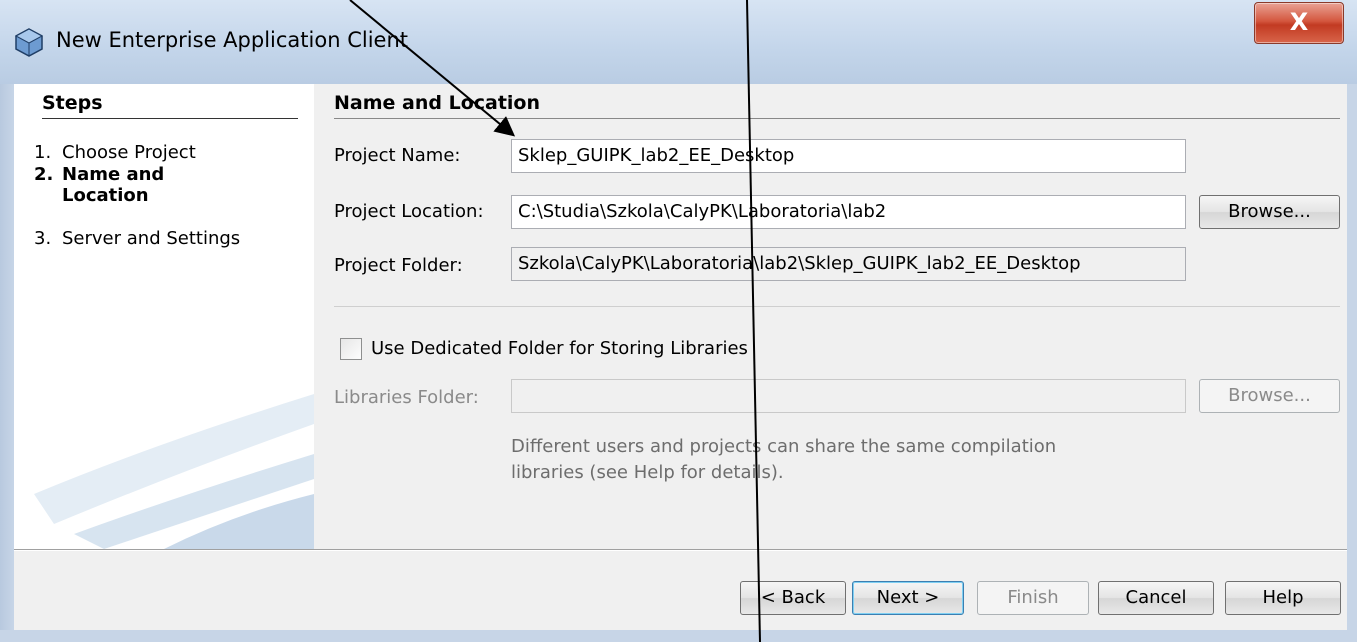 The width and height of the screenshot is (1357, 642). Describe the element at coordinates (848, 212) in the screenshot. I see `project-location-input: C:\Studia\Szkola\CalyPK\Laboratoria\lab2` at that location.